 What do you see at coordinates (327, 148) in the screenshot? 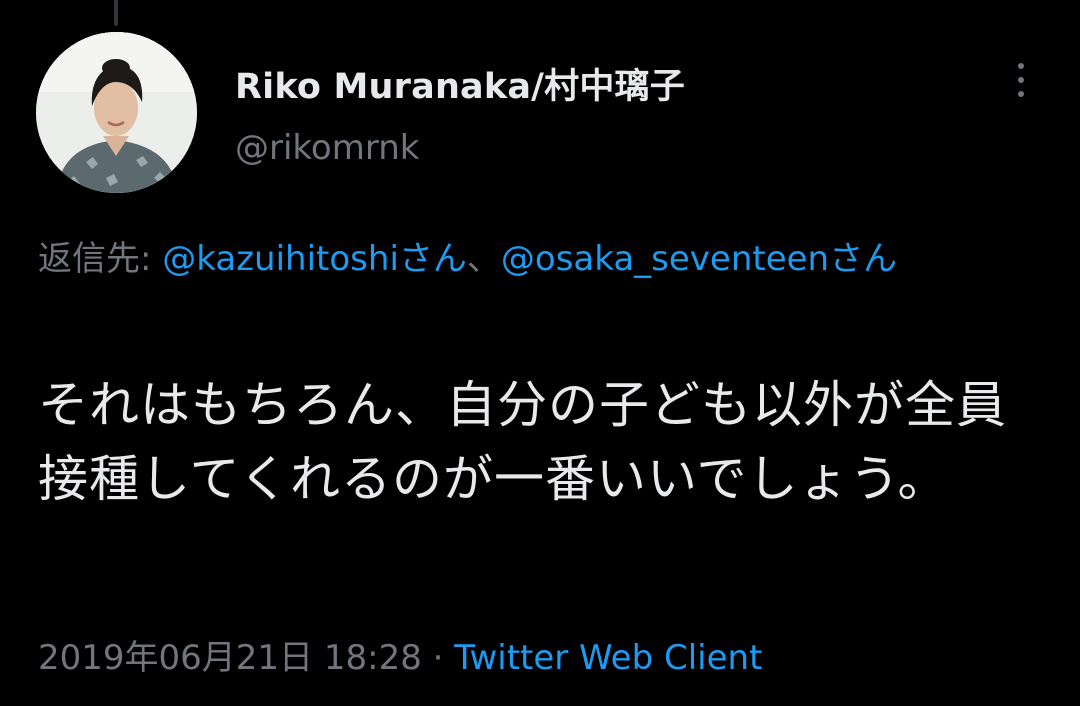
I see `author-handle: @rikomrnk` at bounding box center [327, 148].